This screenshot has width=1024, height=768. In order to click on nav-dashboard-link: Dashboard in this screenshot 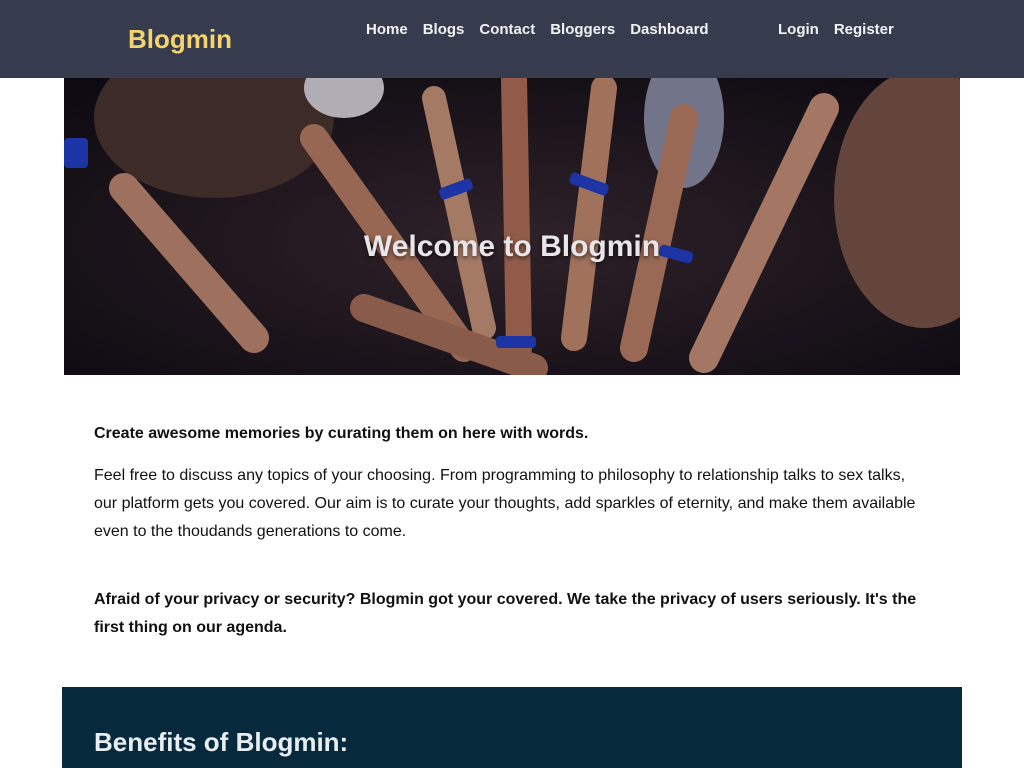, I will do `click(669, 30)`.